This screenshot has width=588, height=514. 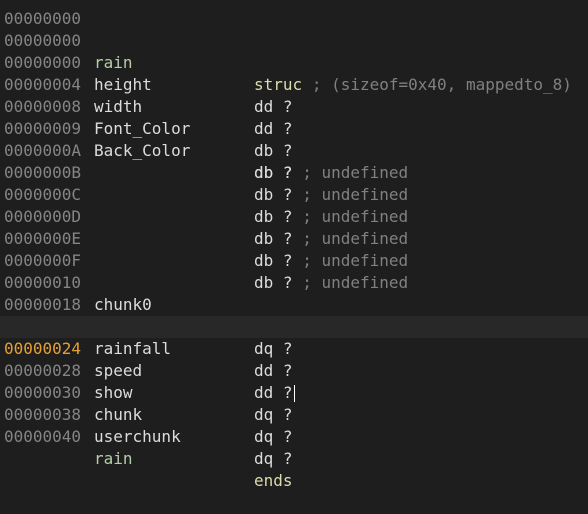 I want to click on listing-line-undefined: 0000000E db ? ; undefined, so click(x=294, y=238).